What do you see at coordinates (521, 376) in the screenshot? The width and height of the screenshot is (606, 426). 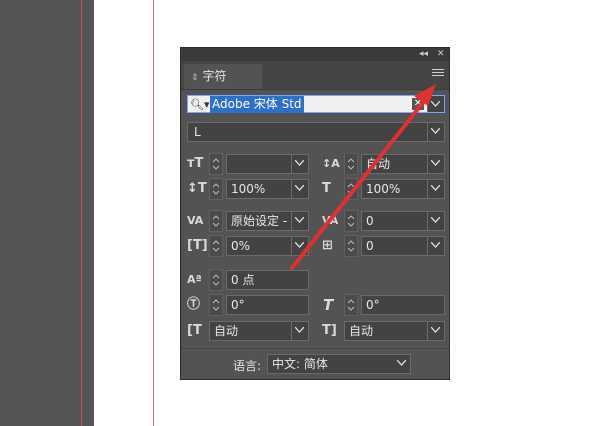 I see `watermark-logo: Bai du 经验` at bounding box center [521, 376].